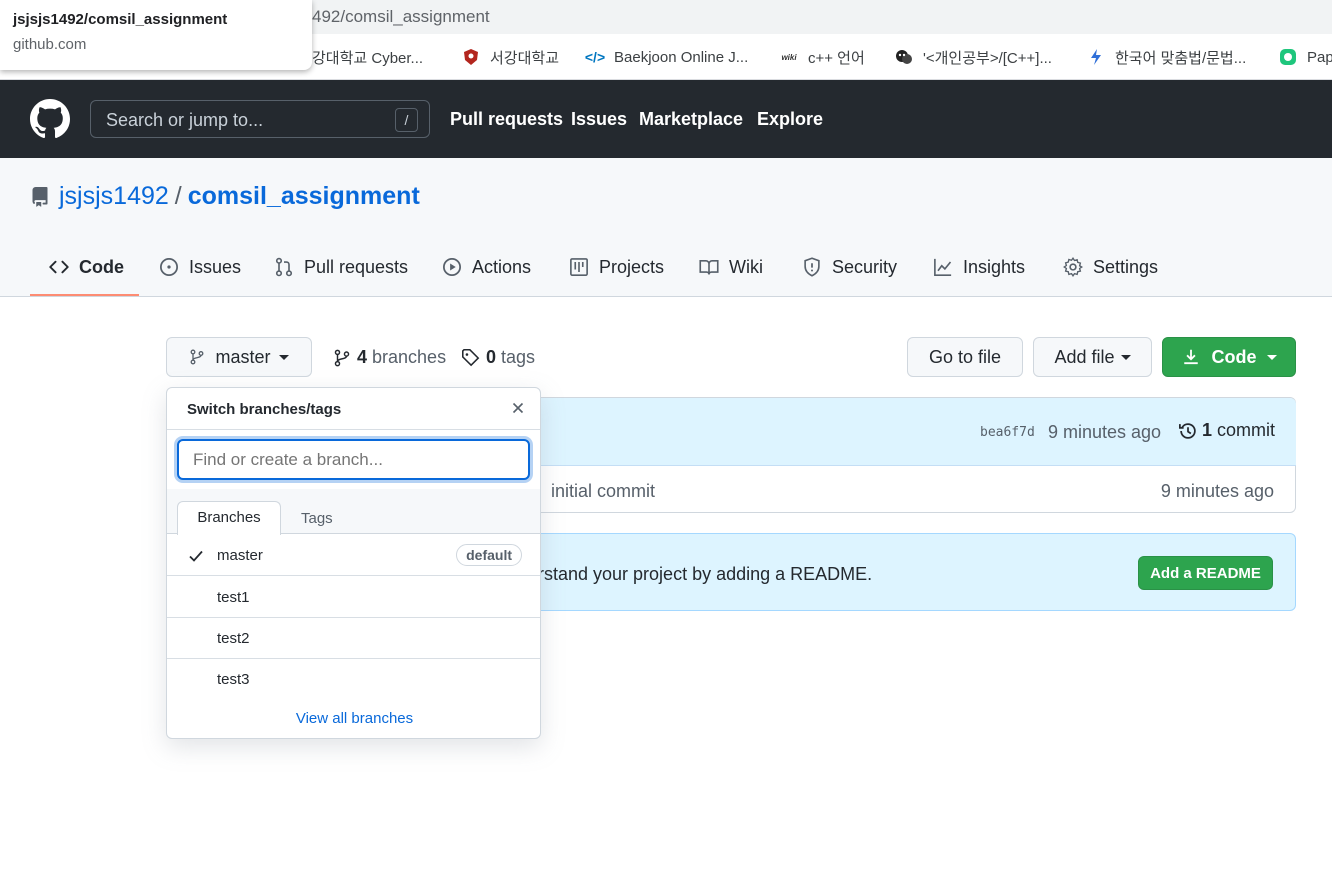  Describe the element at coordinates (506, 119) in the screenshot. I see `nav-pull-requests: Pull requests` at that location.